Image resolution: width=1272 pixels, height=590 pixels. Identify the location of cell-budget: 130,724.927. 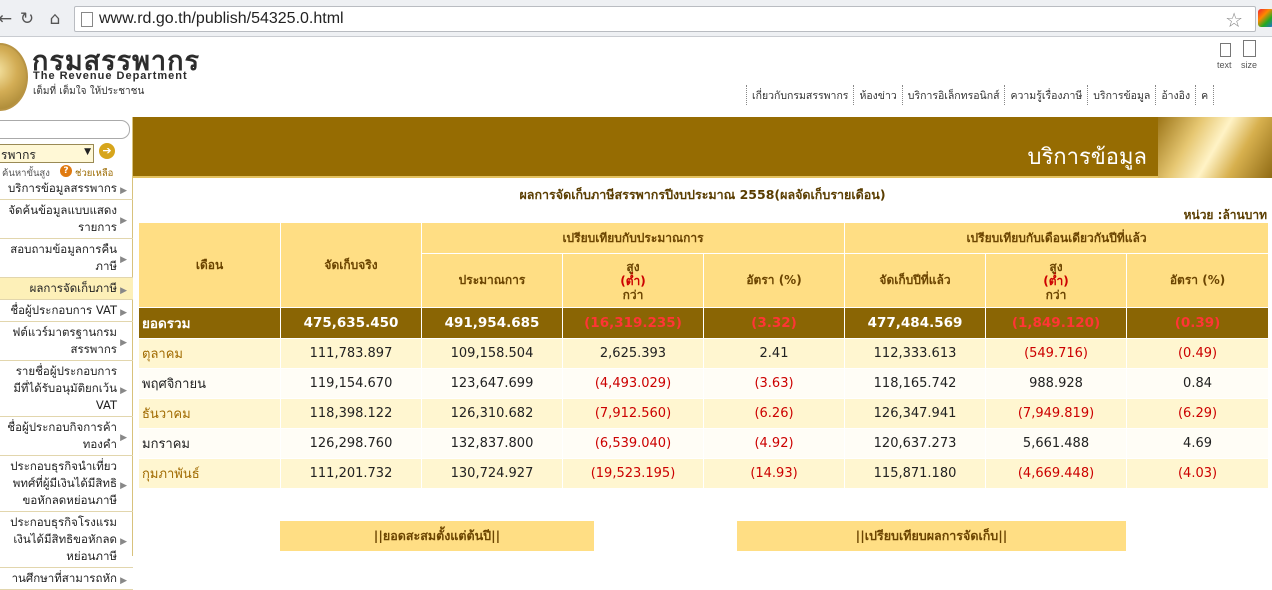
(492, 473).